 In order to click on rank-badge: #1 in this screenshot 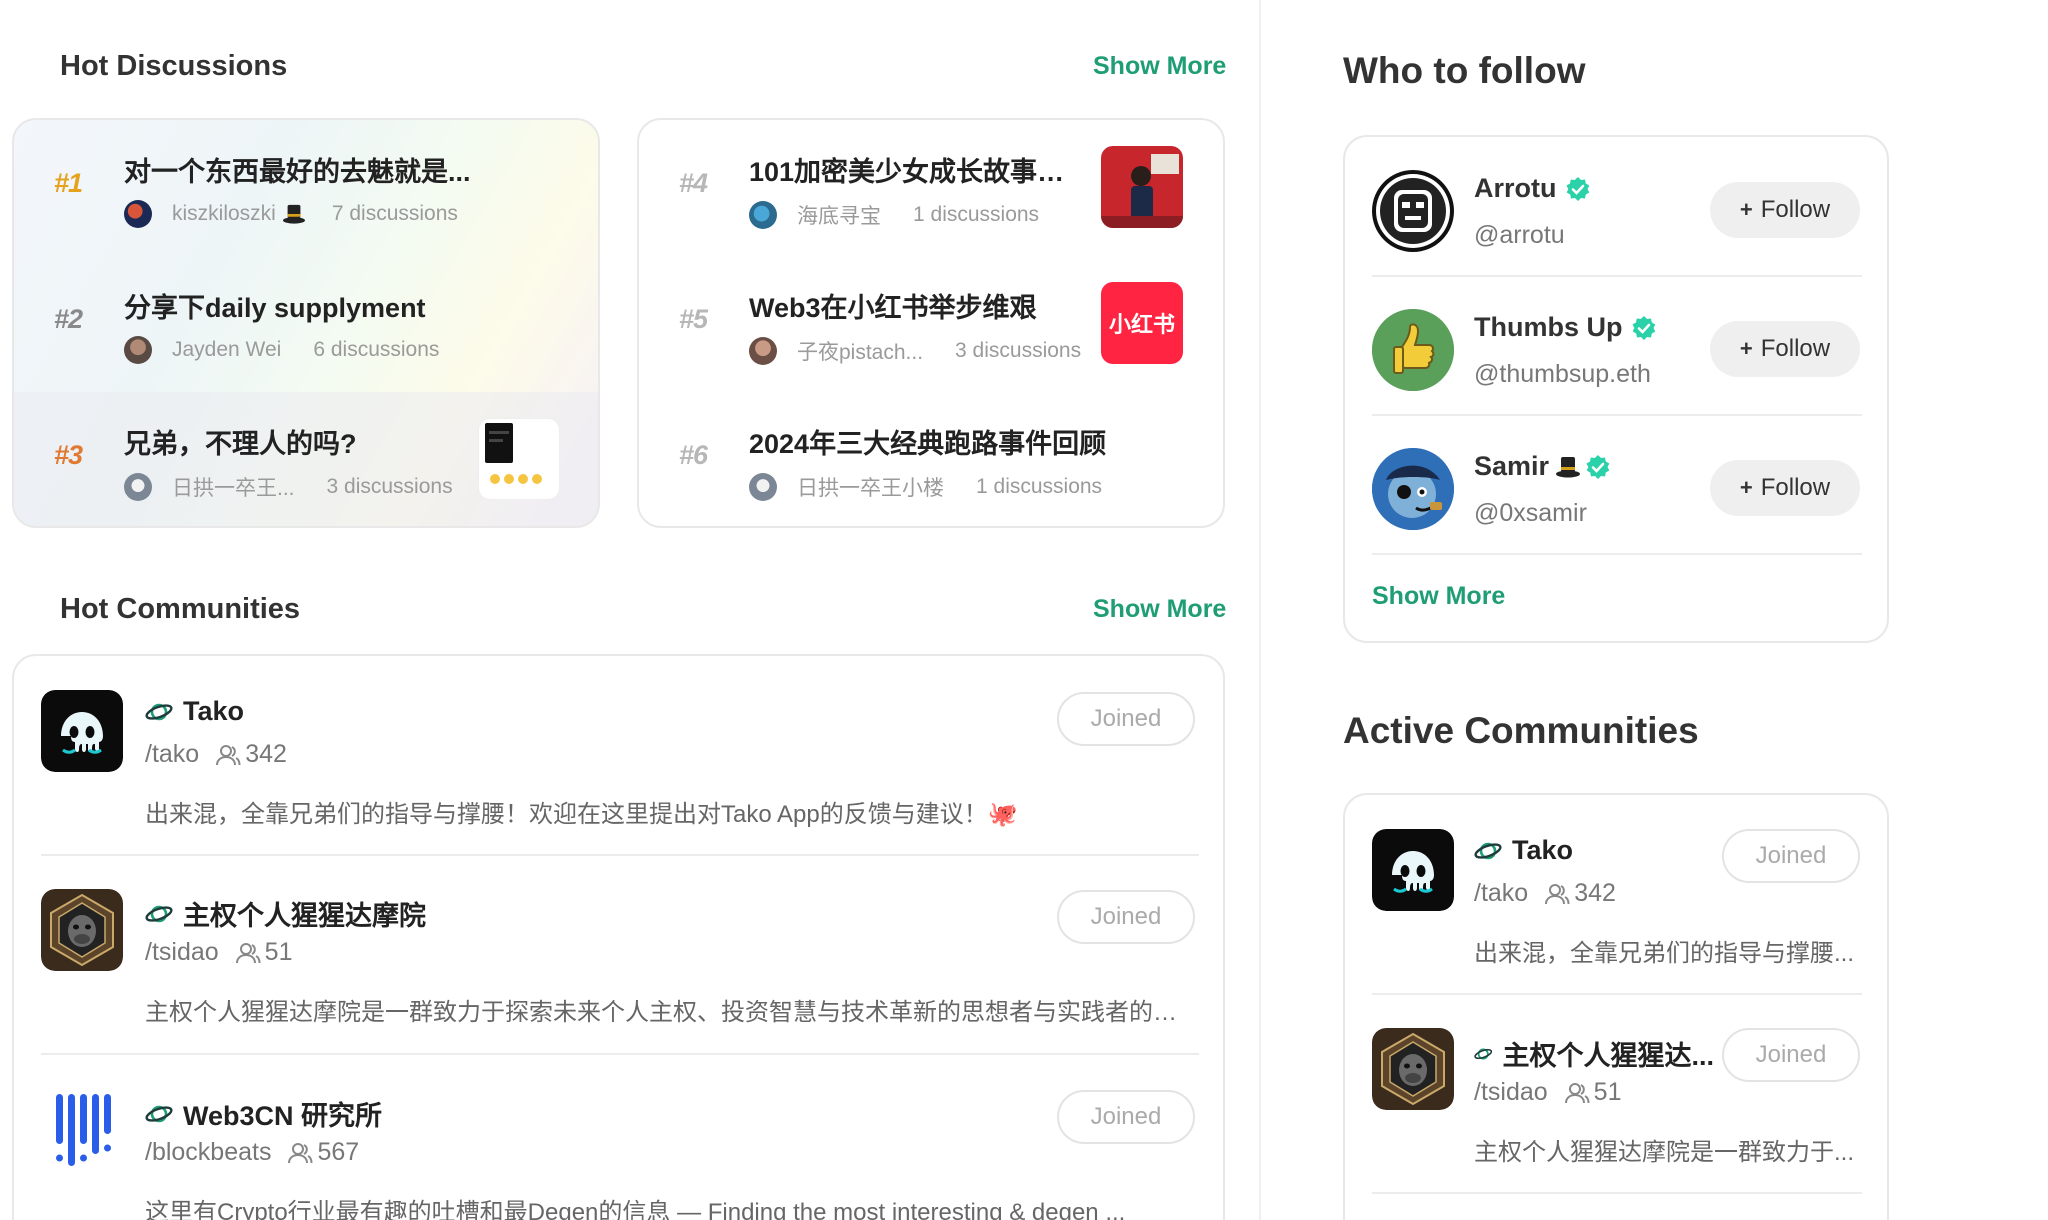, I will do `click(68, 183)`.